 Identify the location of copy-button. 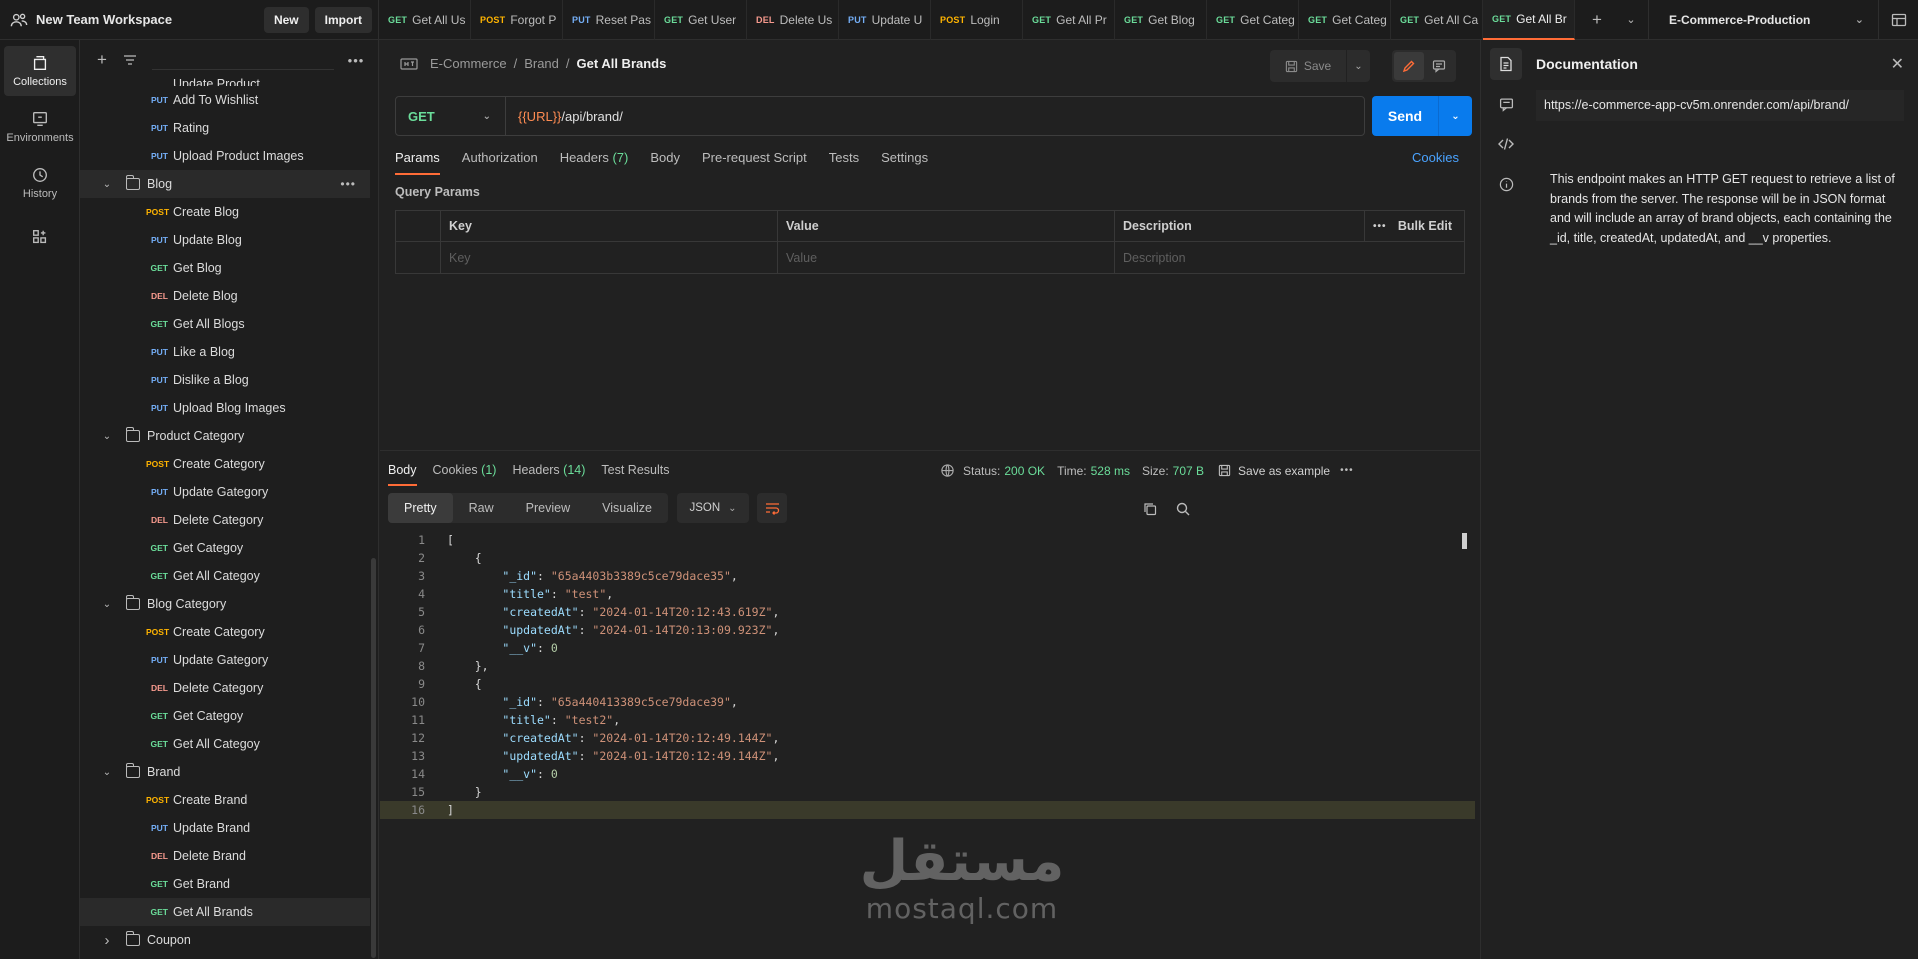
(1150, 509).